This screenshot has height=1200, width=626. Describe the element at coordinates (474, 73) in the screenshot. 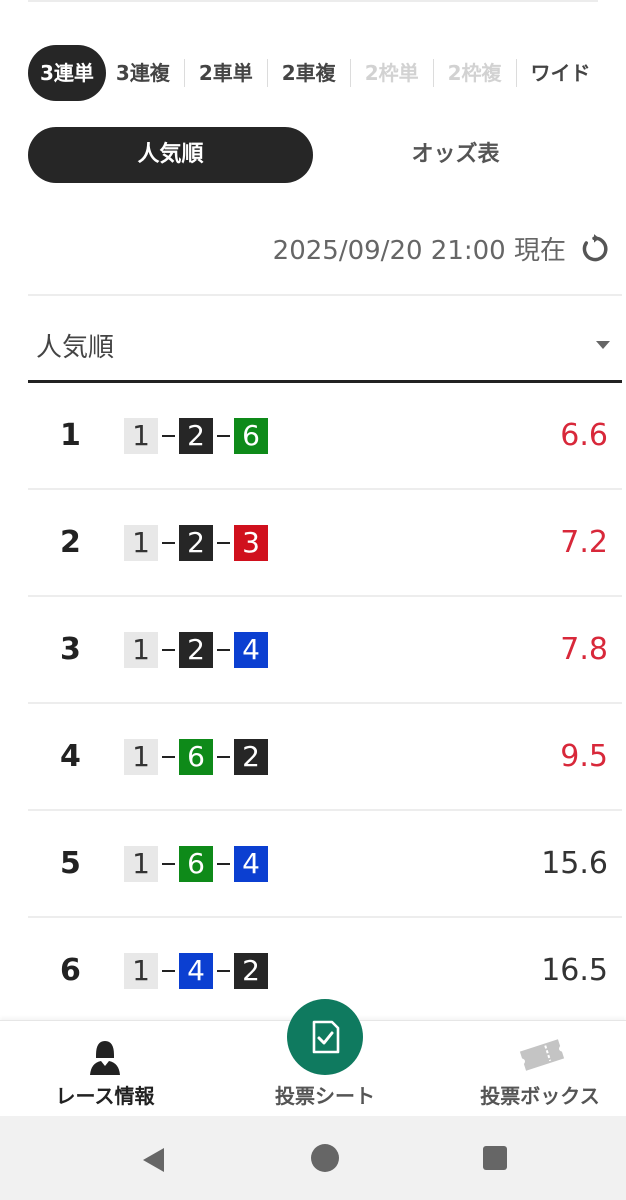

I see `tab-niwakufuku: 2枠複` at that location.